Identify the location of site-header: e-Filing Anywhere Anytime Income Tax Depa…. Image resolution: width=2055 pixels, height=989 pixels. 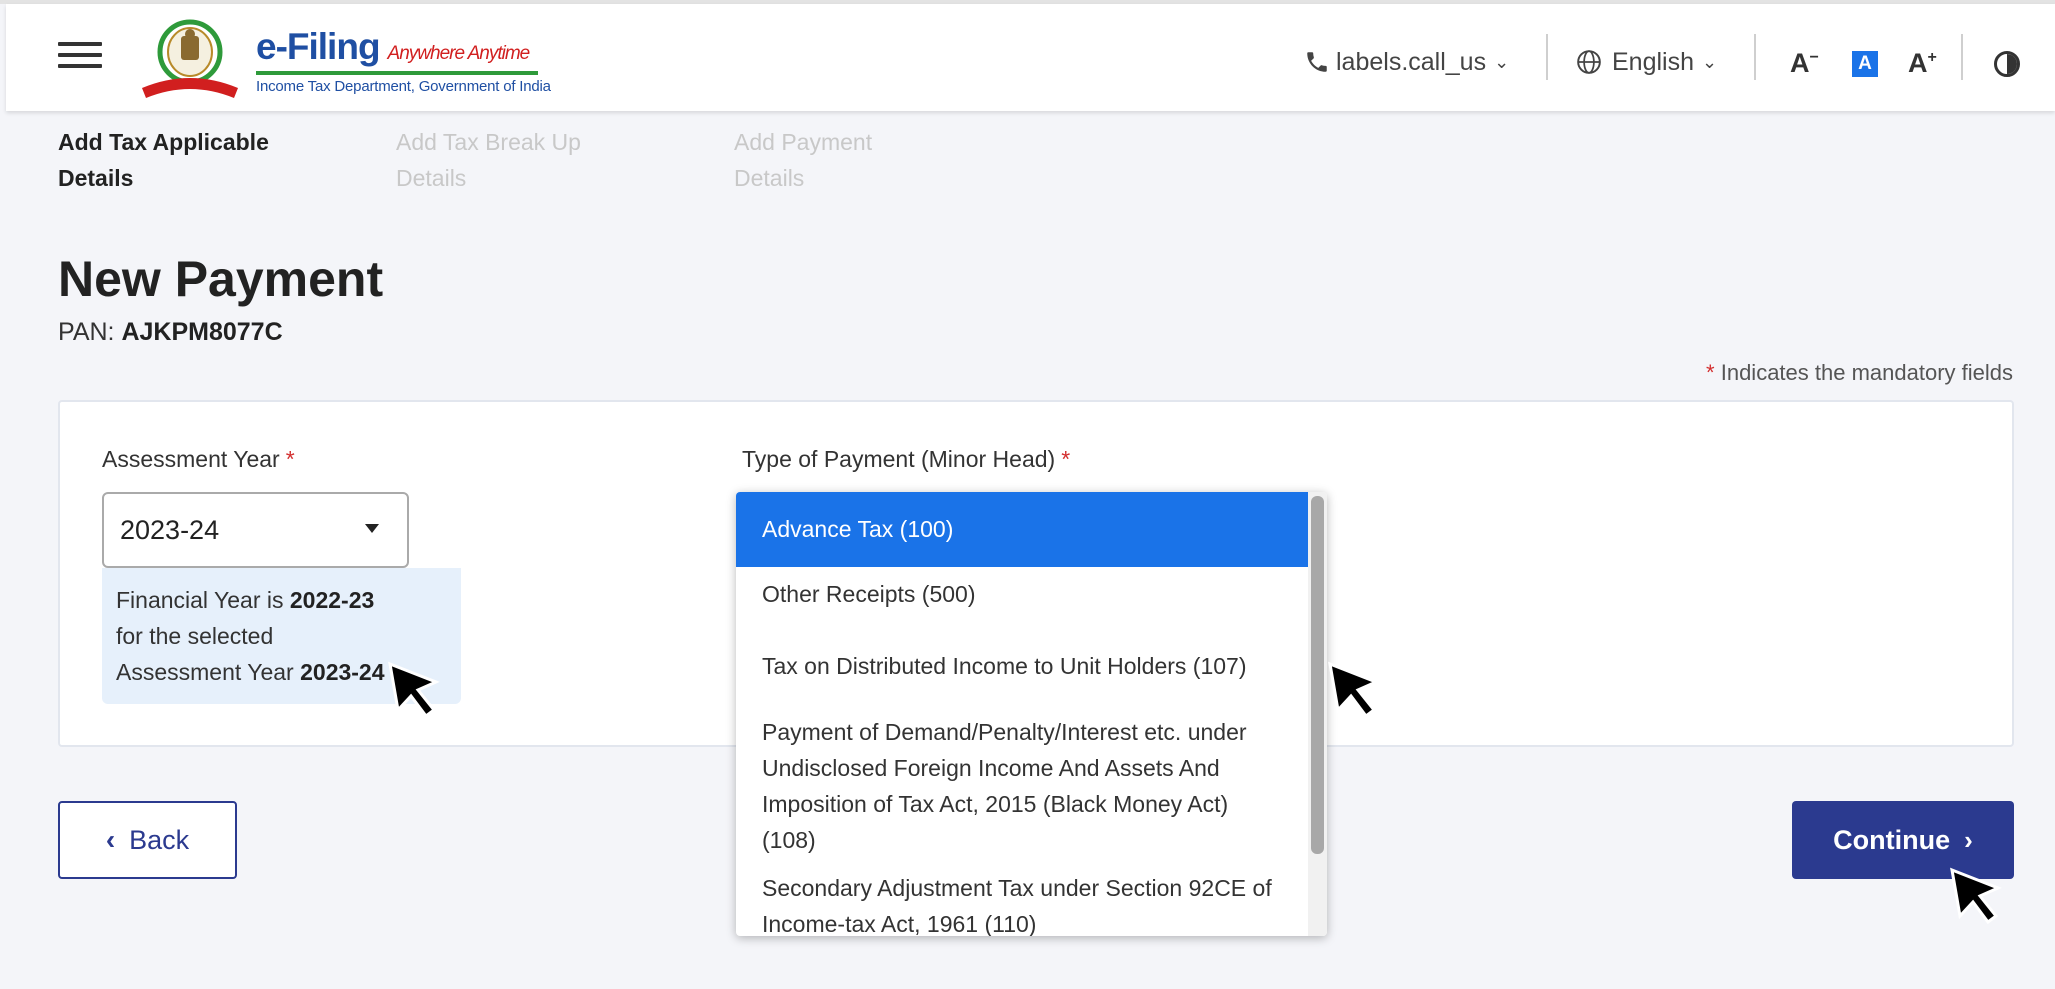
(1030, 57).